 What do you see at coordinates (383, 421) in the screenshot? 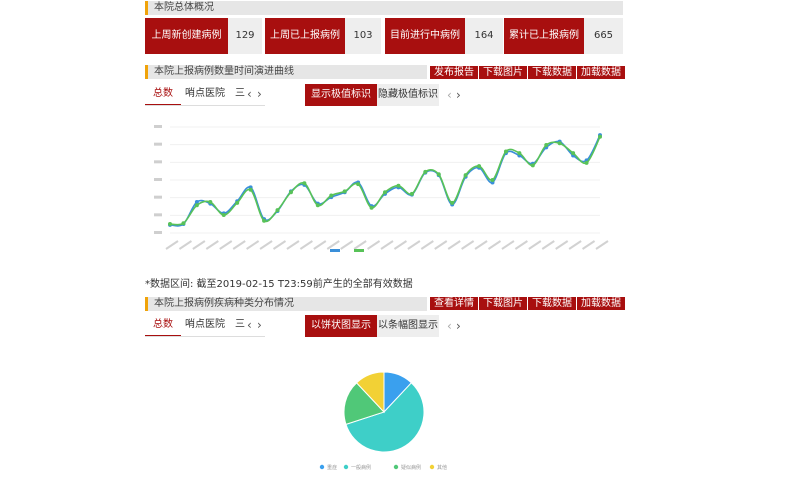
I see `distribution-pie-chart: 重症 一般病例 疑似病例 其他` at bounding box center [383, 421].